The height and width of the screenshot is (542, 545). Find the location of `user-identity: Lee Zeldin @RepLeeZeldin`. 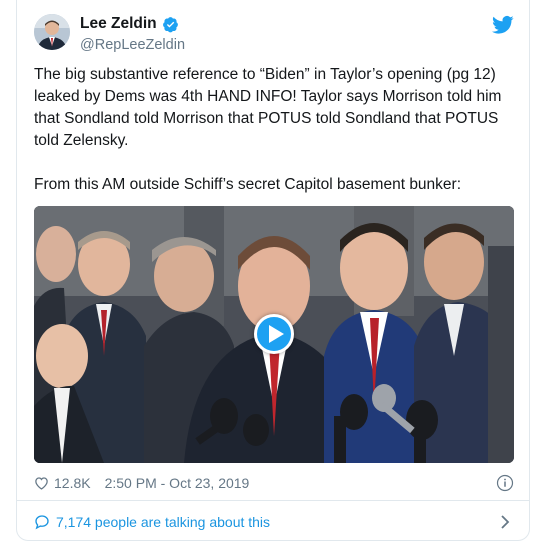

user-identity: Lee Zeldin @RepLeeZeldin is located at coordinates (132, 33).